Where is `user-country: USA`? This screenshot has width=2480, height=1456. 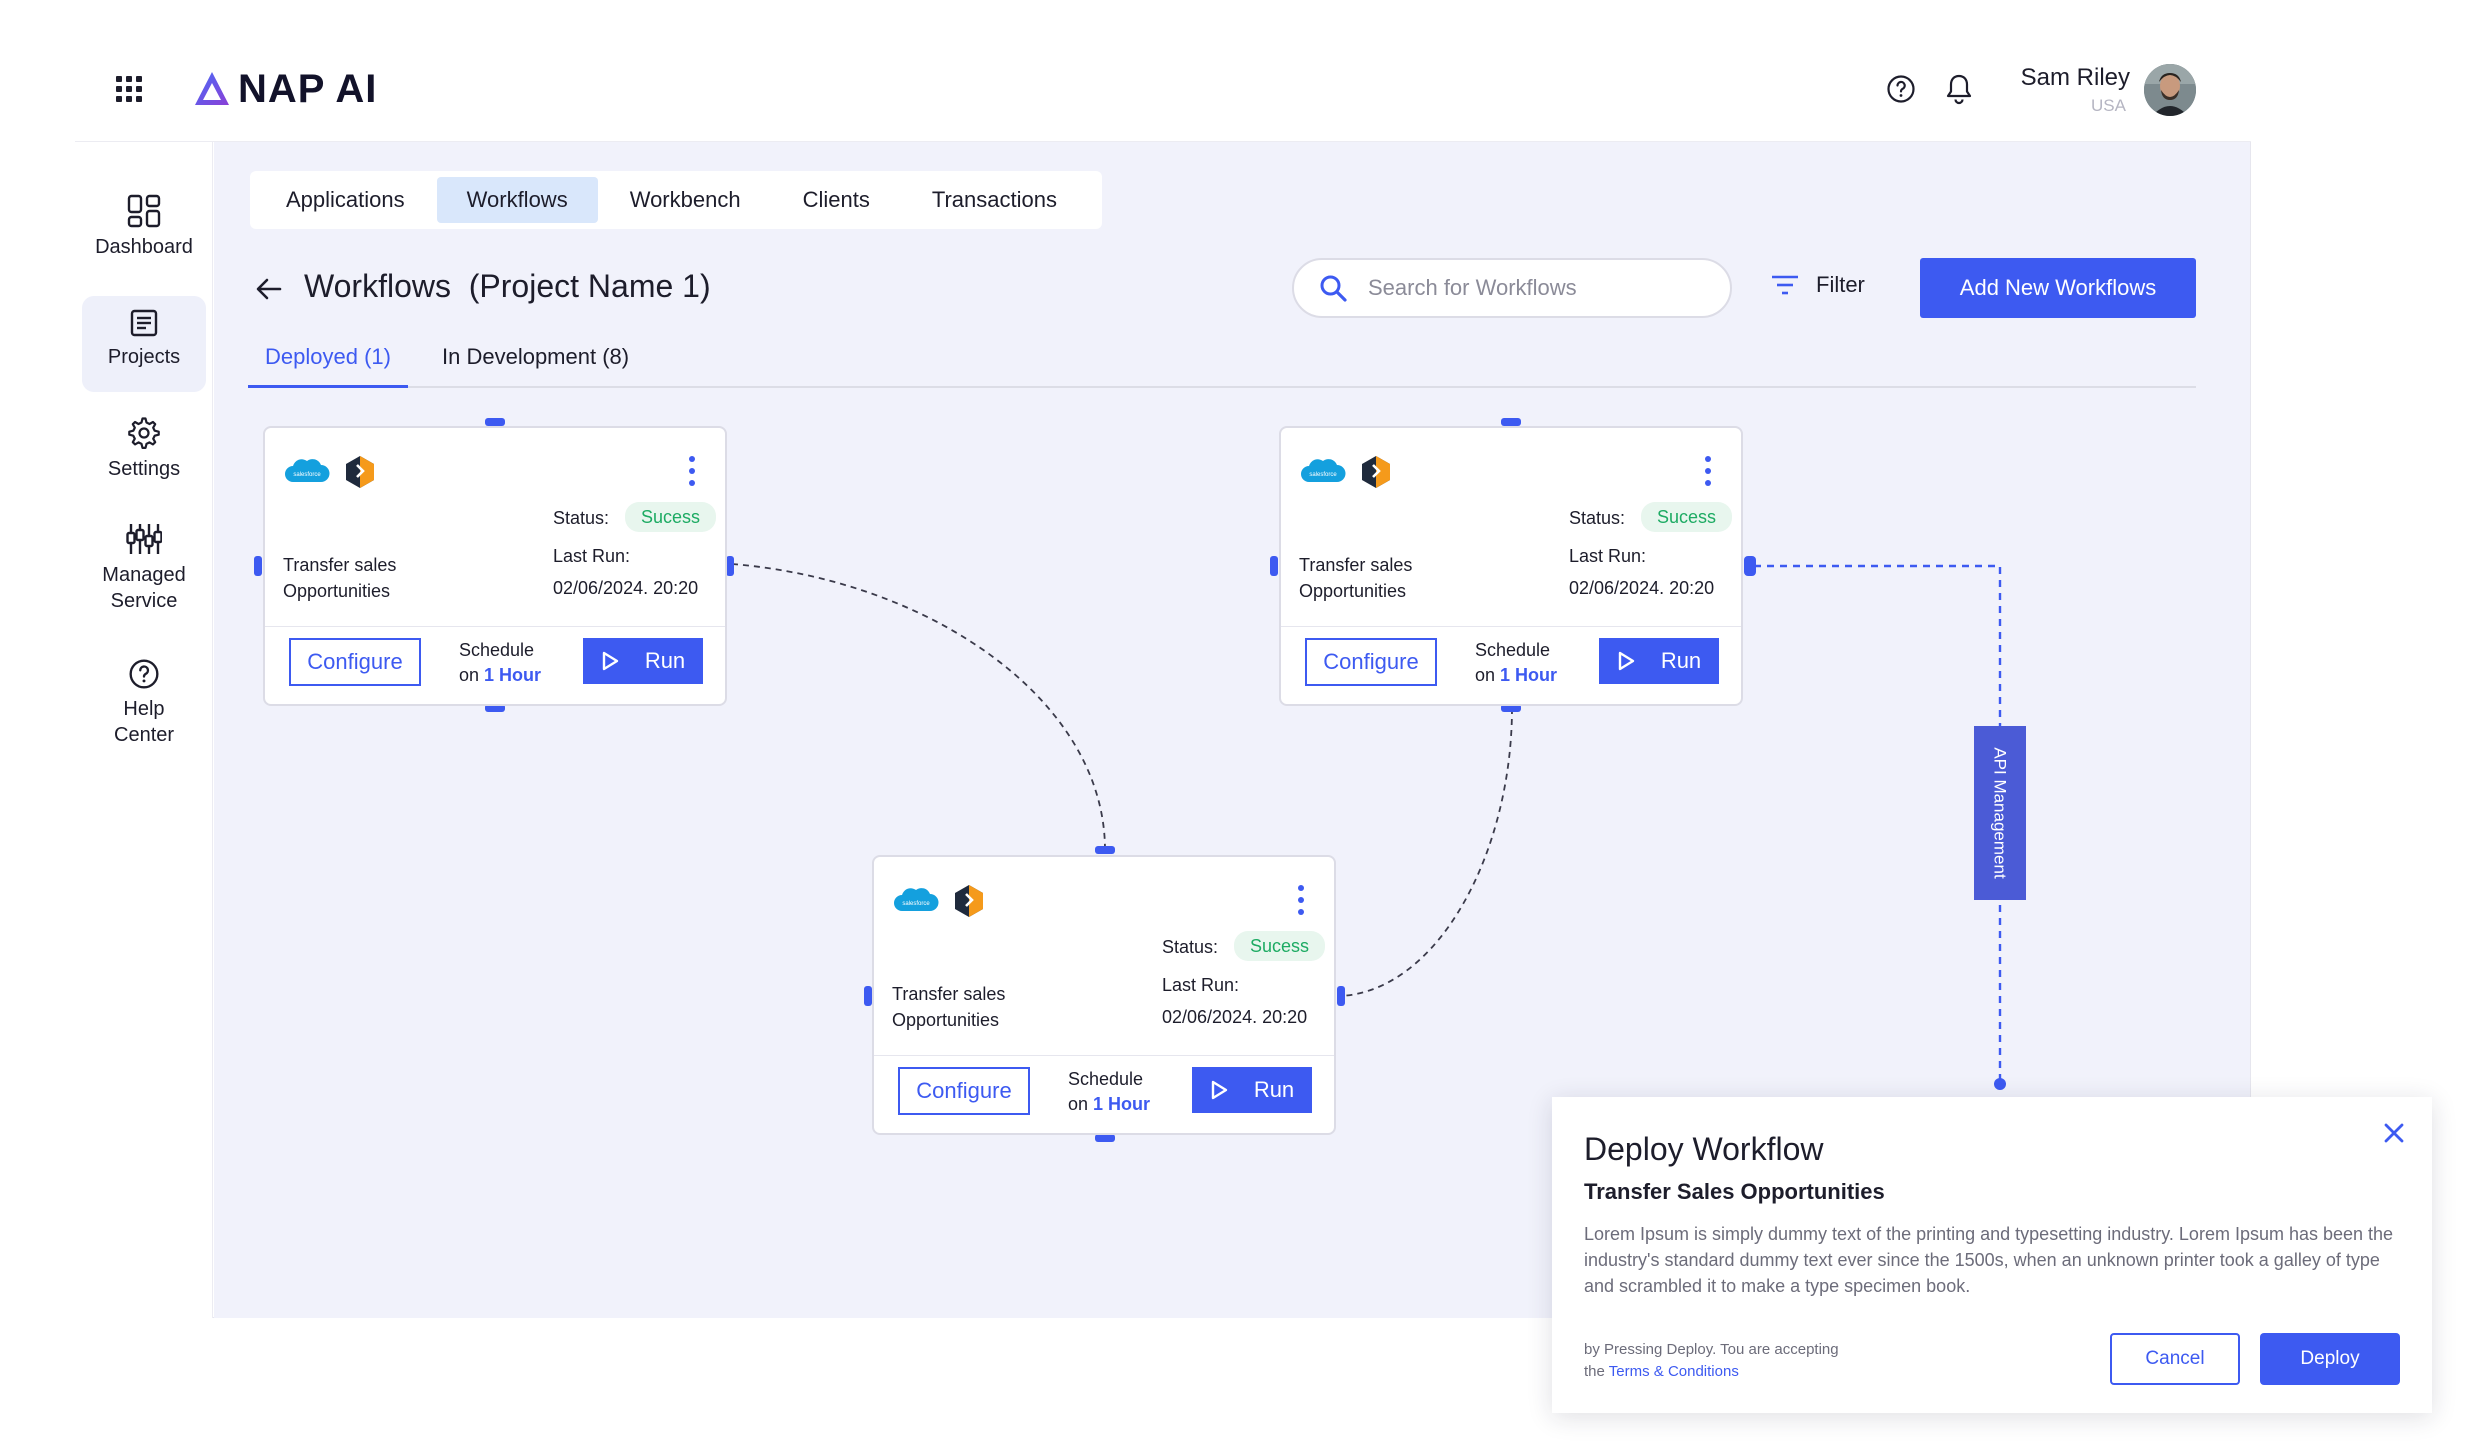 user-country: USA is located at coordinates (2108, 105).